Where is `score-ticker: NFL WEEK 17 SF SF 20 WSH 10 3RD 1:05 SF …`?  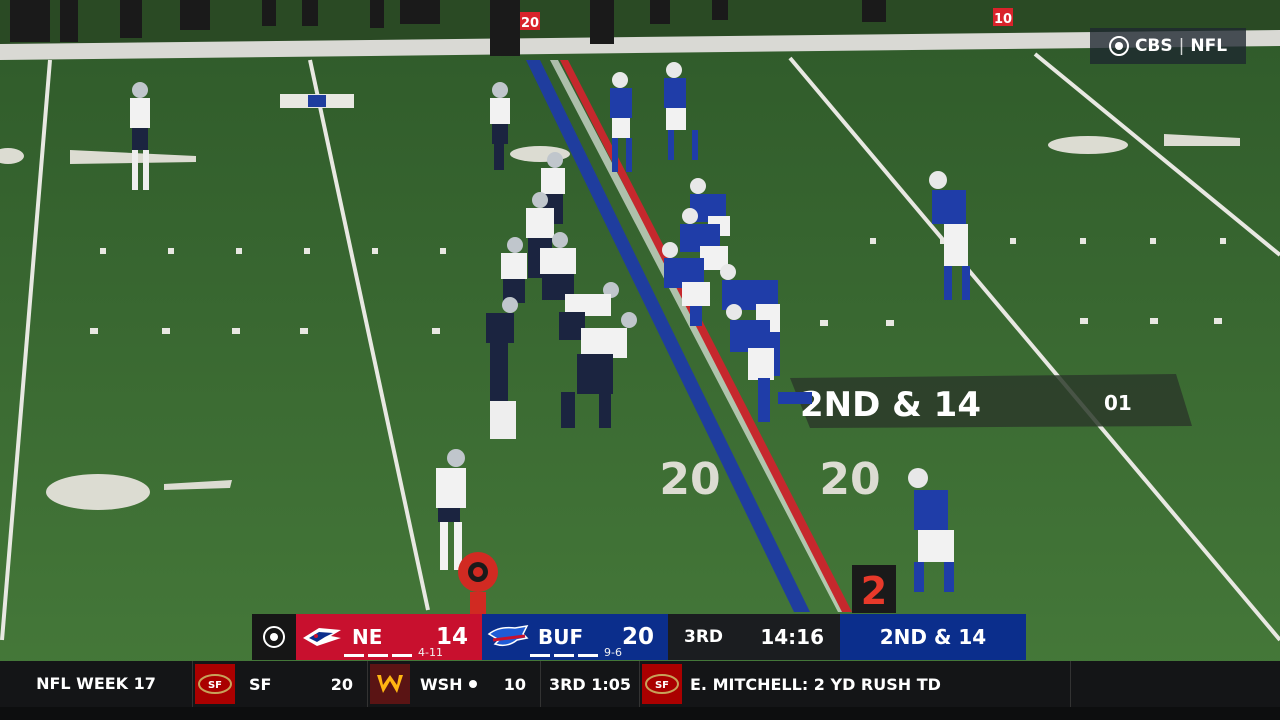
score-ticker: NFL WEEK 17 SF SF 20 WSH 10 3RD 1:05 SF … is located at coordinates (640, 684).